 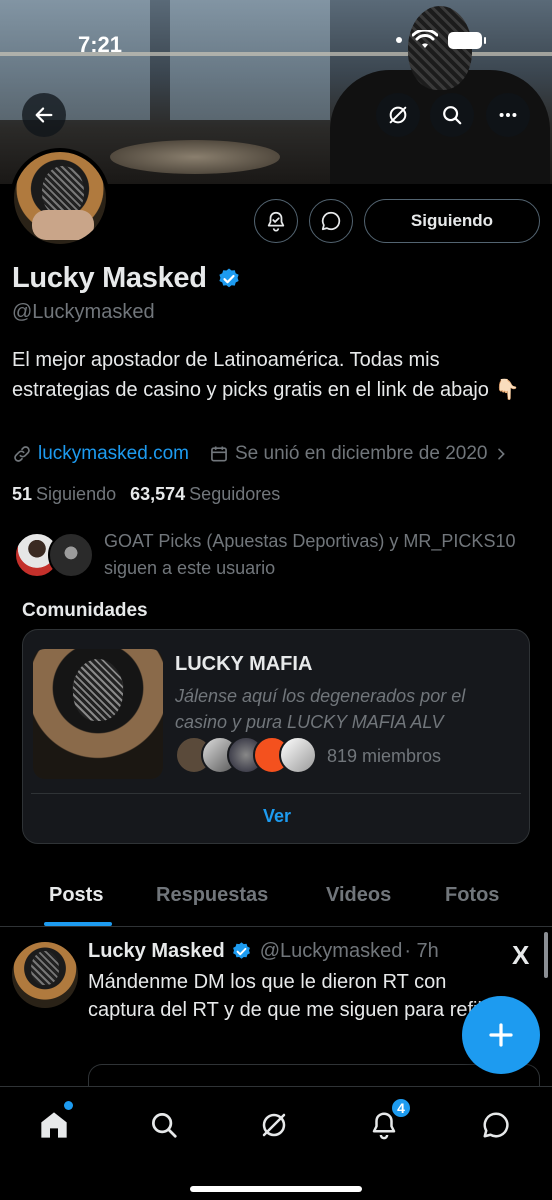 I want to click on post-author-name: Lucky Masked, so click(x=156, y=951).